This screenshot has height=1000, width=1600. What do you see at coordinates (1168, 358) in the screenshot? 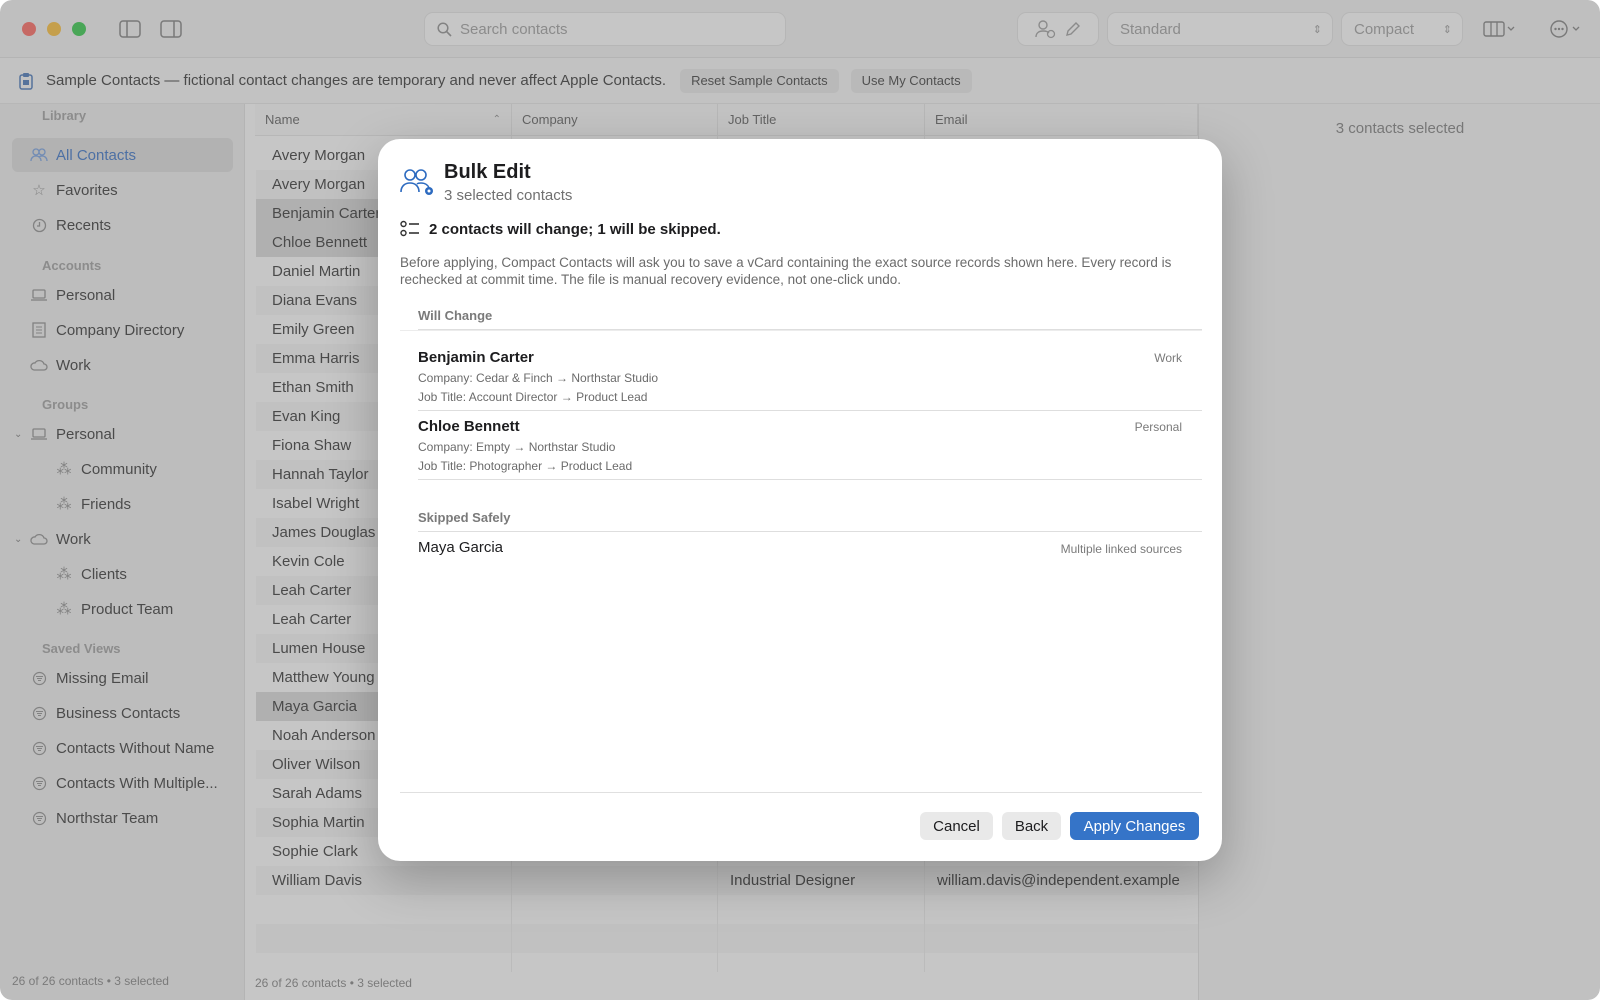
I see `change-account: Work` at bounding box center [1168, 358].